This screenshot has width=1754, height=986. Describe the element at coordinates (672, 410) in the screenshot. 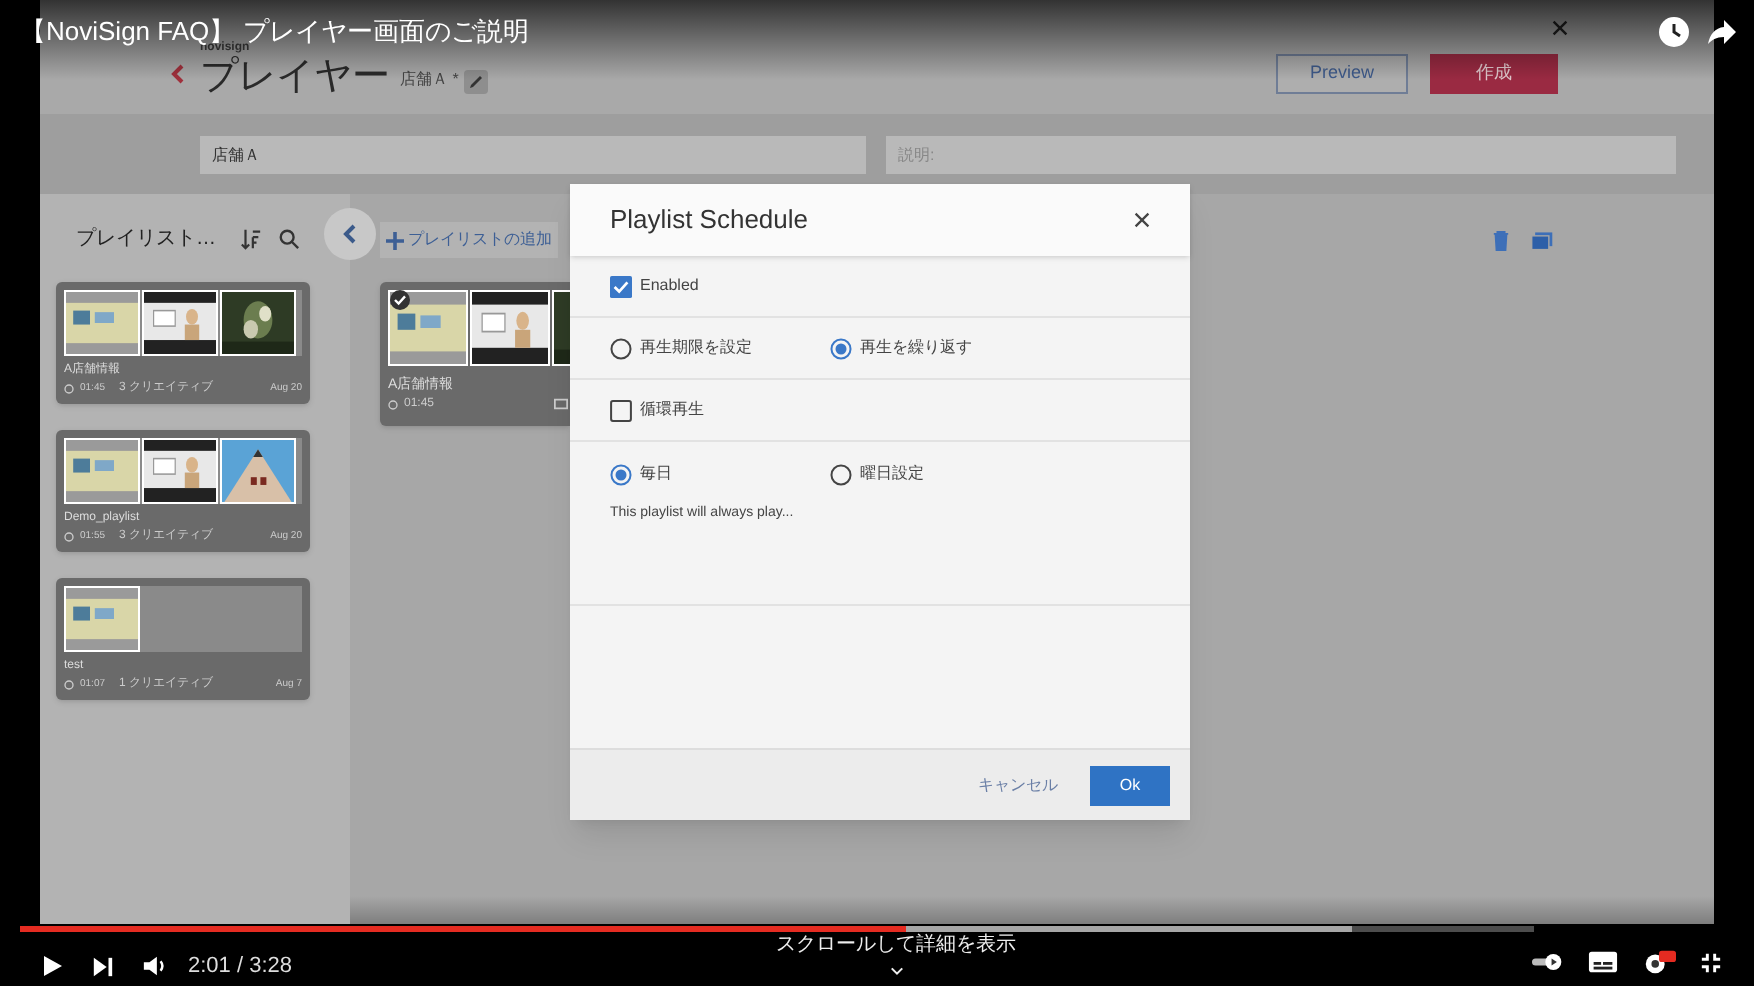

I see `checkbox-label: 循環再生` at that location.